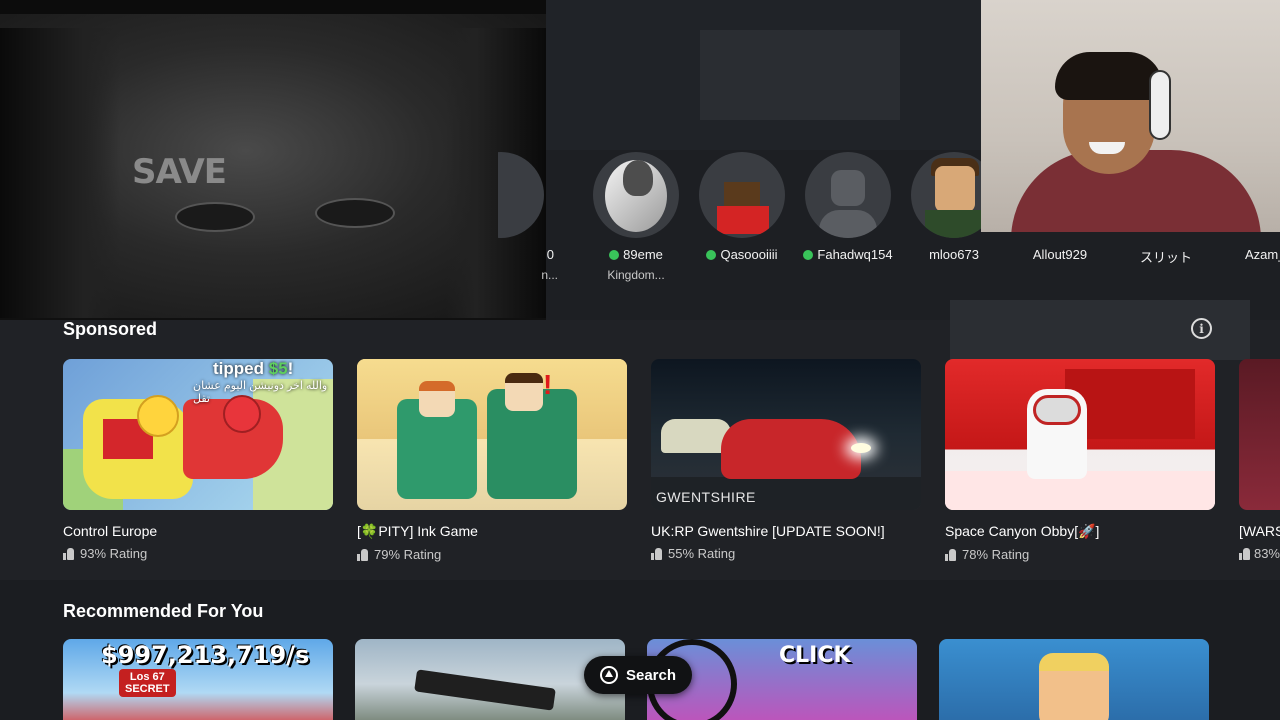  Describe the element at coordinates (260, 392) in the screenshot. I see `donation-message: والله اخر دونيشن اليوم عشان تقل` at that location.